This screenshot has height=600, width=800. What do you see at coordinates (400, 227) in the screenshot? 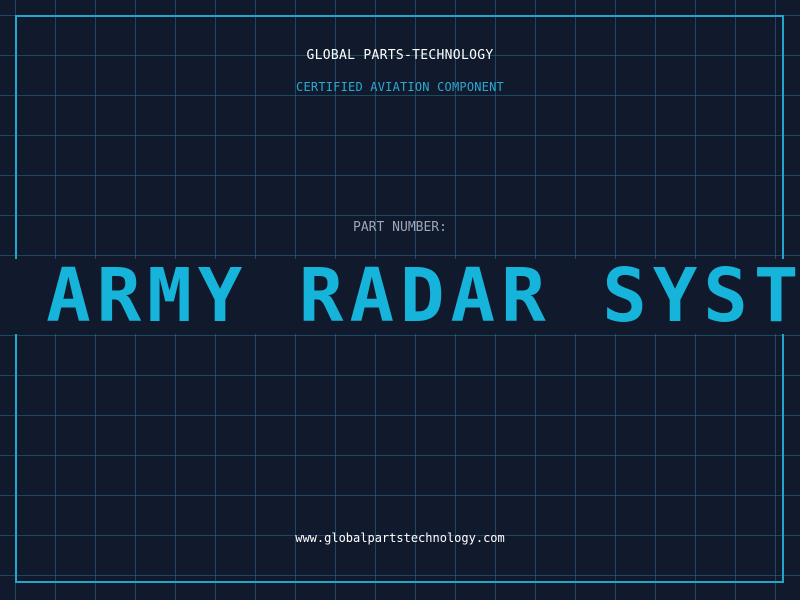
I see `part-number-label: PART NUMBER:` at bounding box center [400, 227].